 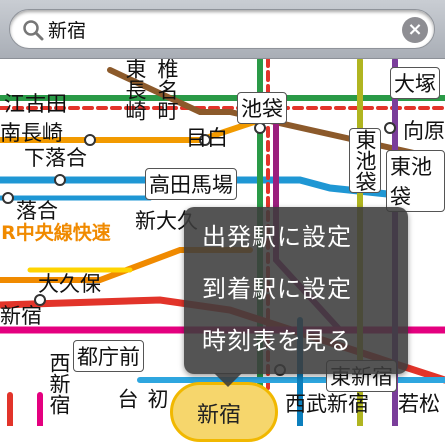 I want to click on station-label-shiinamachi: 椎名町, so click(x=167, y=89).